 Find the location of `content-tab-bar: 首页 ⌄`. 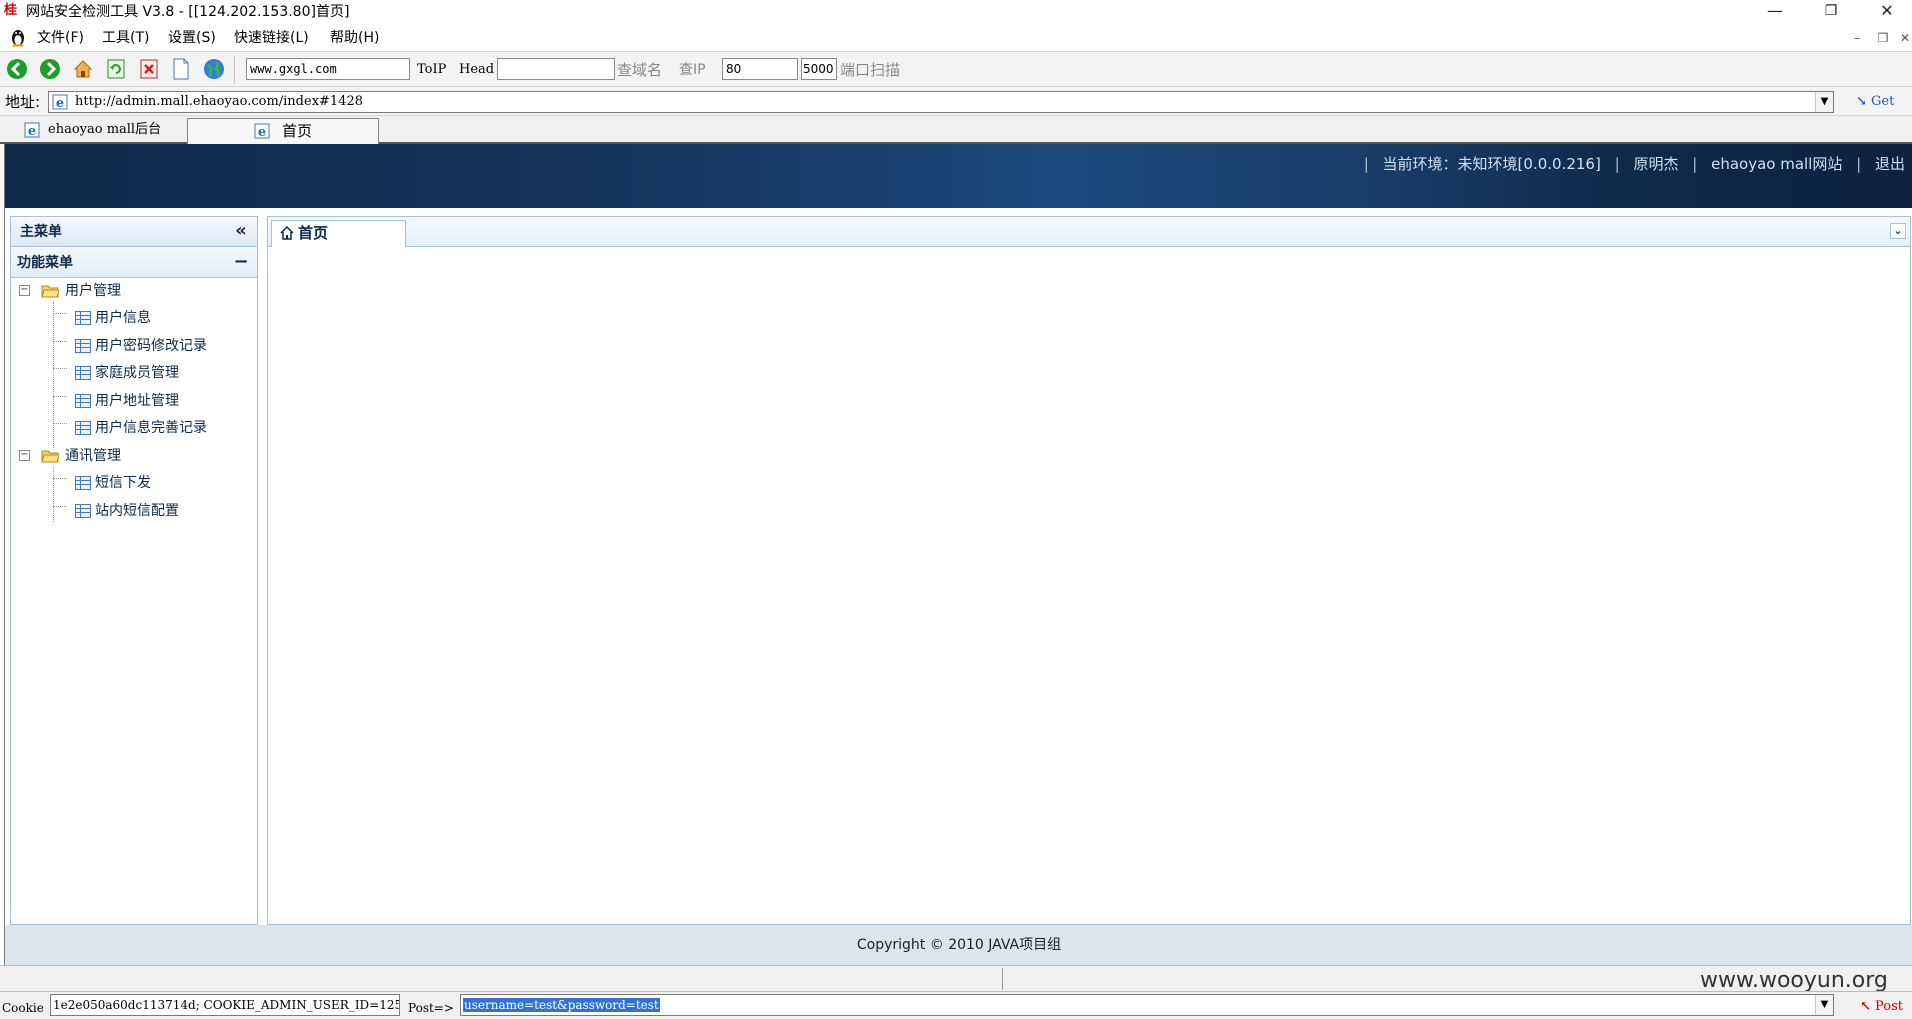

content-tab-bar: 首页 ⌄ is located at coordinates (1089, 232).